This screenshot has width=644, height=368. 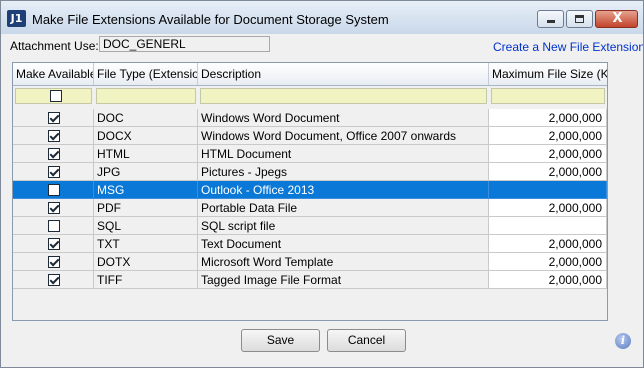 I want to click on close-button: X, so click(x=616, y=19).